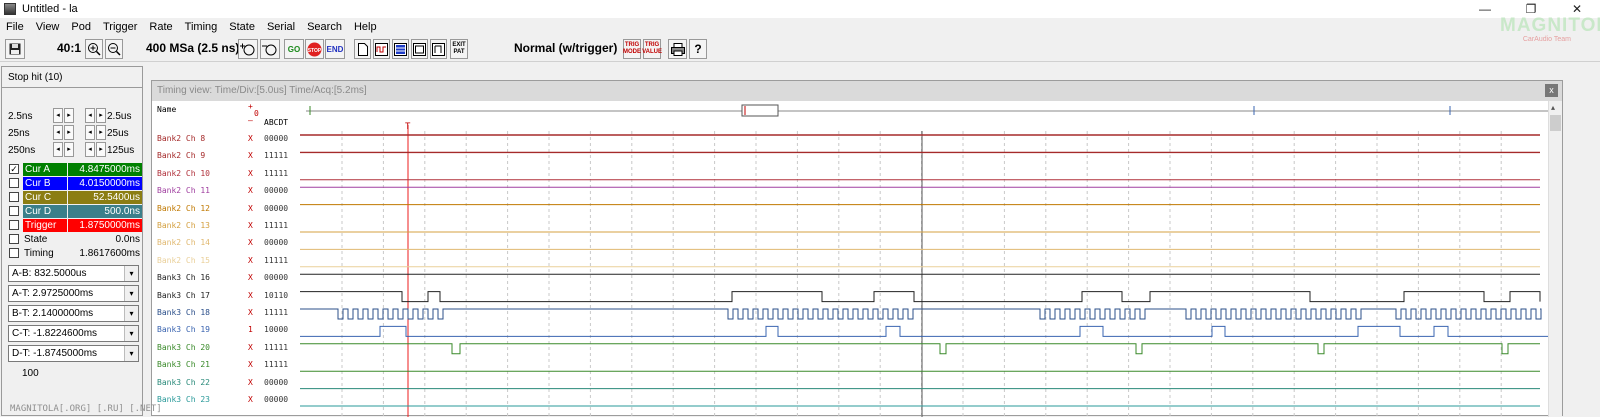  What do you see at coordinates (14, 225) in the screenshot?
I see `trigger-checkbox` at bounding box center [14, 225].